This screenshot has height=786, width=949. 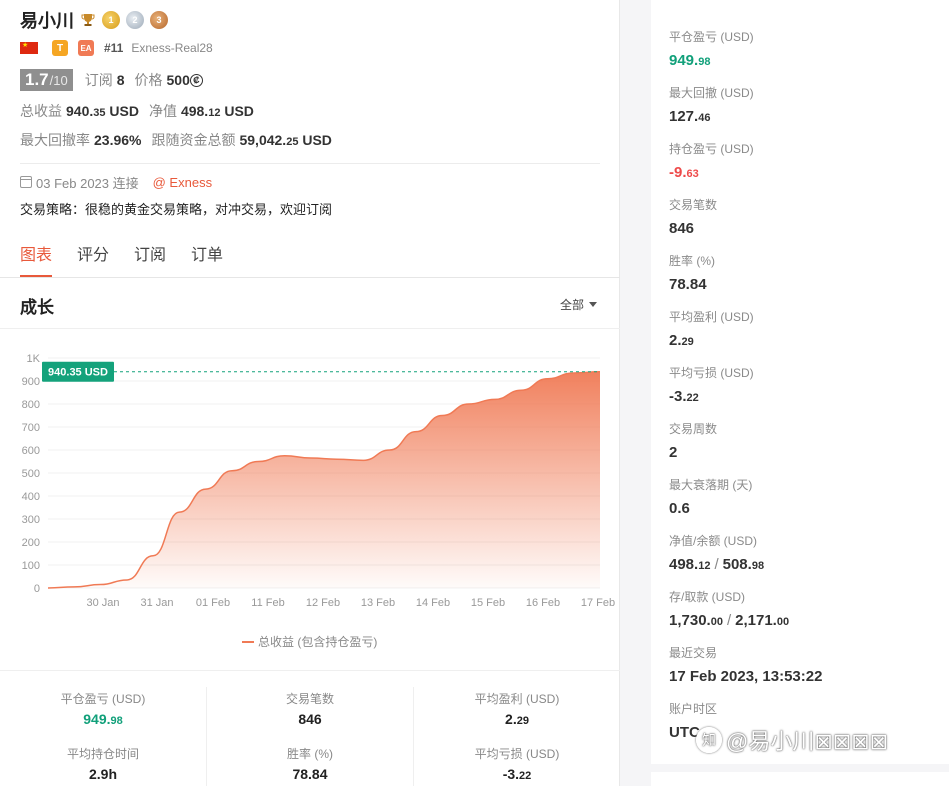 What do you see at coordinates (517, 774) in the screenshot?
I see `summary-value: -3.22` at bounding box center [517, 774].